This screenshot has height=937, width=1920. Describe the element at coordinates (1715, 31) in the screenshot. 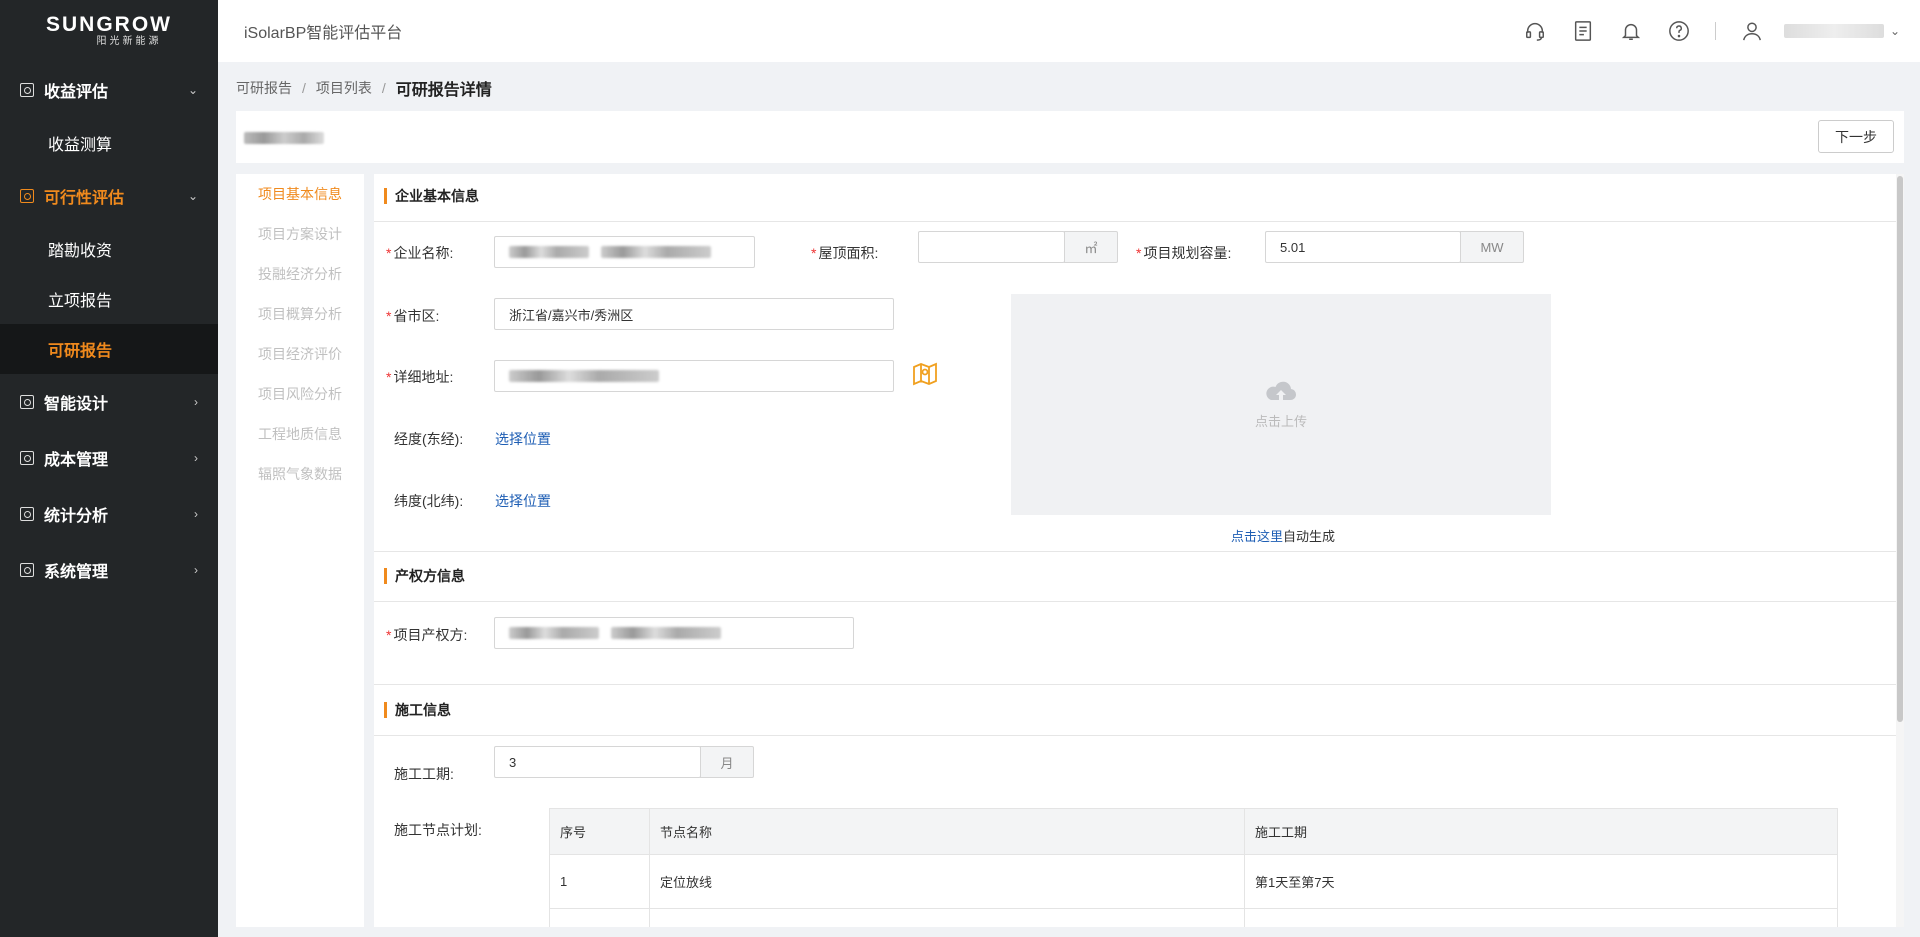

I see `header-divider` at that location.